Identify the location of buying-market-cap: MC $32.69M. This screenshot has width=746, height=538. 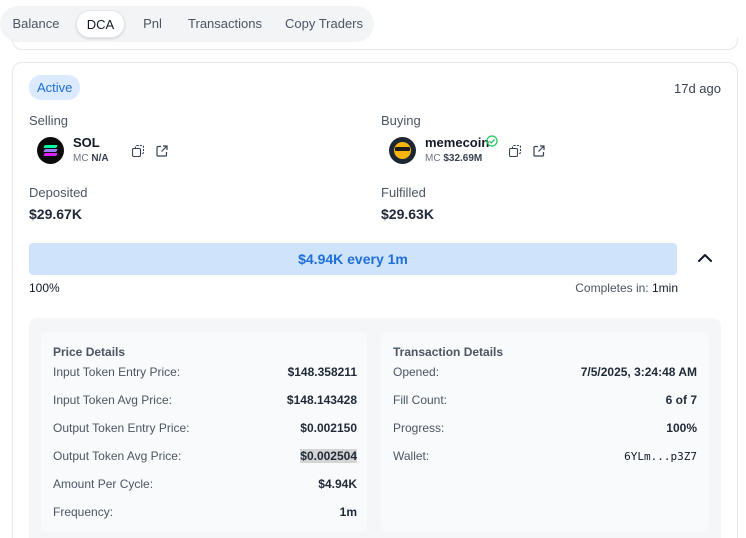
(453, 158).